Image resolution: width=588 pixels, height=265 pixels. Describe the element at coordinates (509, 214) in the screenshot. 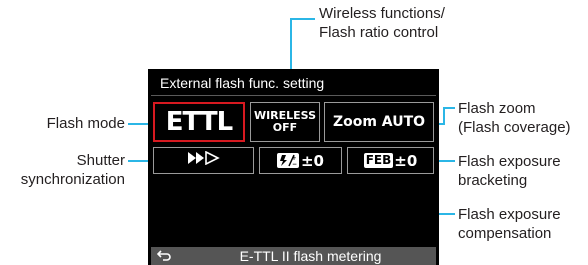

I see `callout-fec-line1: Flash exposure` at that location.